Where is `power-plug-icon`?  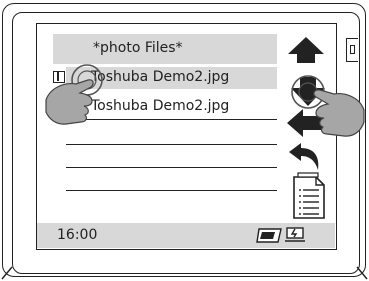
power-plug-icon is located at coordinates (295, 234).